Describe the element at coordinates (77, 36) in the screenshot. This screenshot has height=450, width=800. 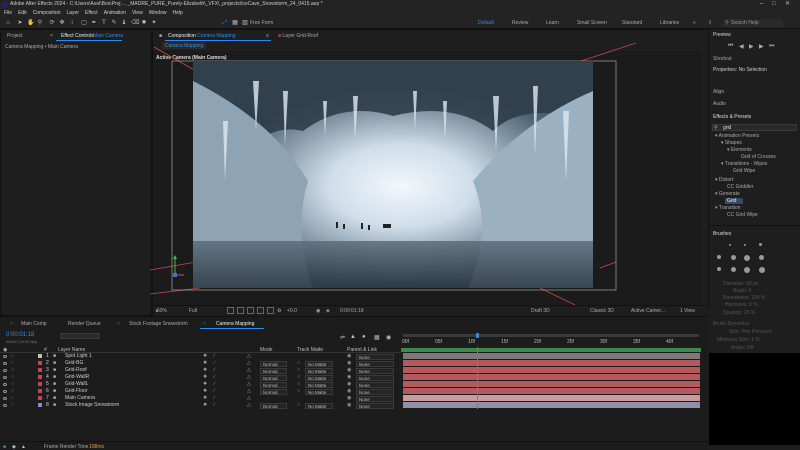
I see `tab-effect-controls: Effect Controls` at that location.